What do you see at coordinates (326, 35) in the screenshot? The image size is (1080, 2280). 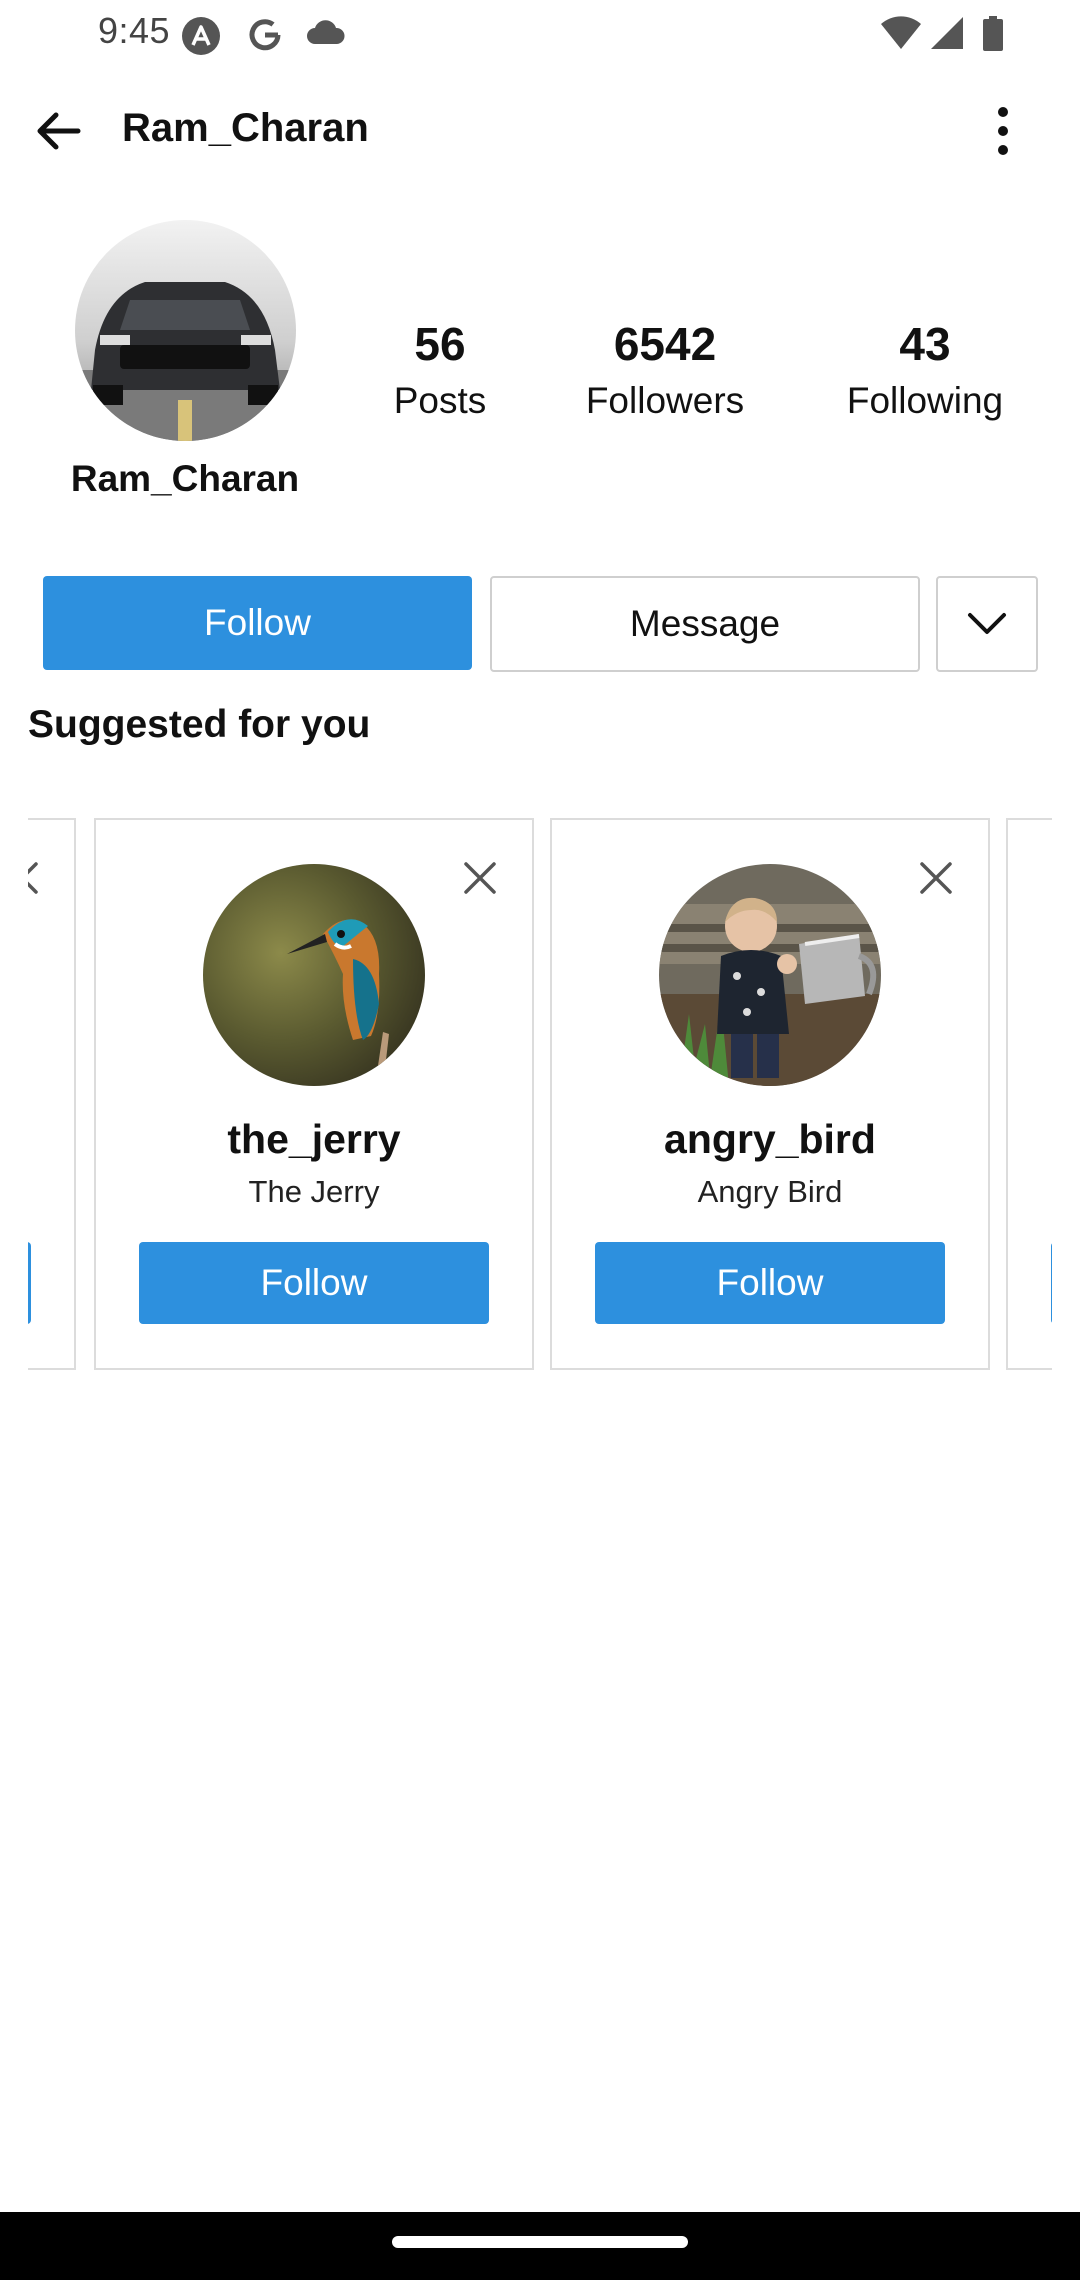 I see `cloud-icon` at bounding box center [326, 35].